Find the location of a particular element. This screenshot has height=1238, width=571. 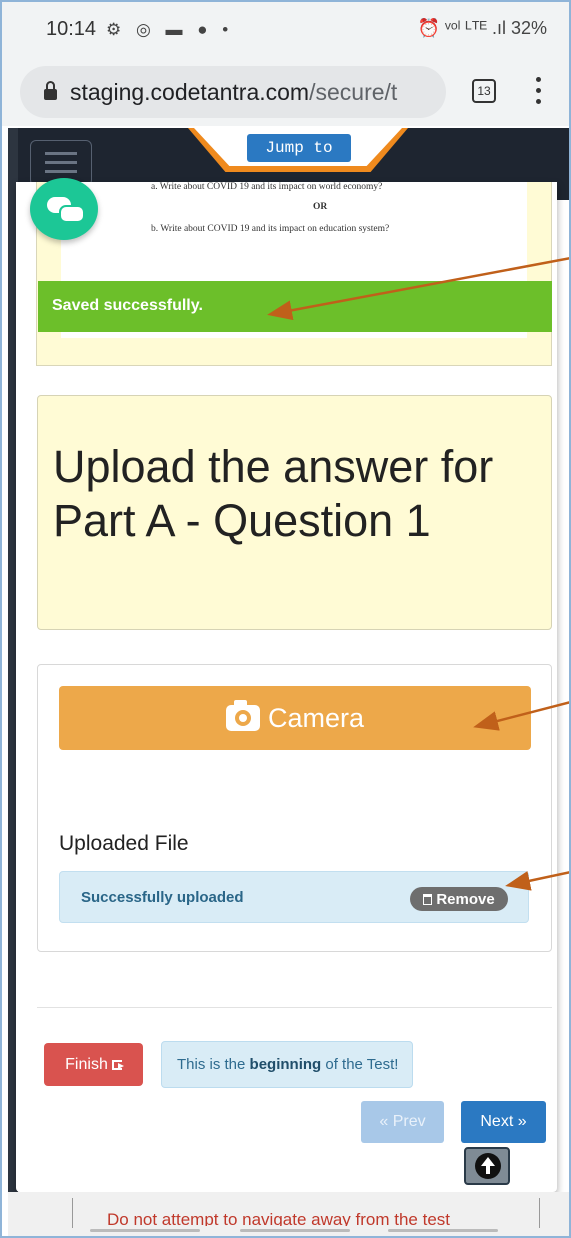

url-path: /secure/t is located at coordinates (353, 92).